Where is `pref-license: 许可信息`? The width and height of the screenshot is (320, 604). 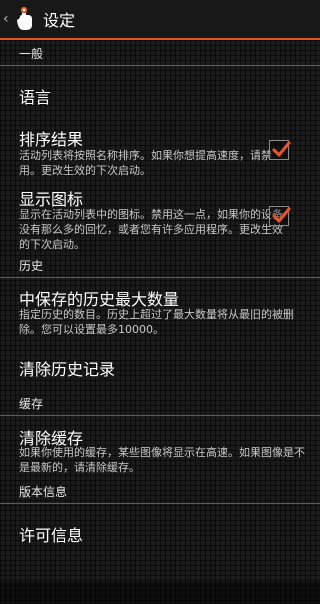
pref-license: 许可信息 is located at coordinates (160, 532).